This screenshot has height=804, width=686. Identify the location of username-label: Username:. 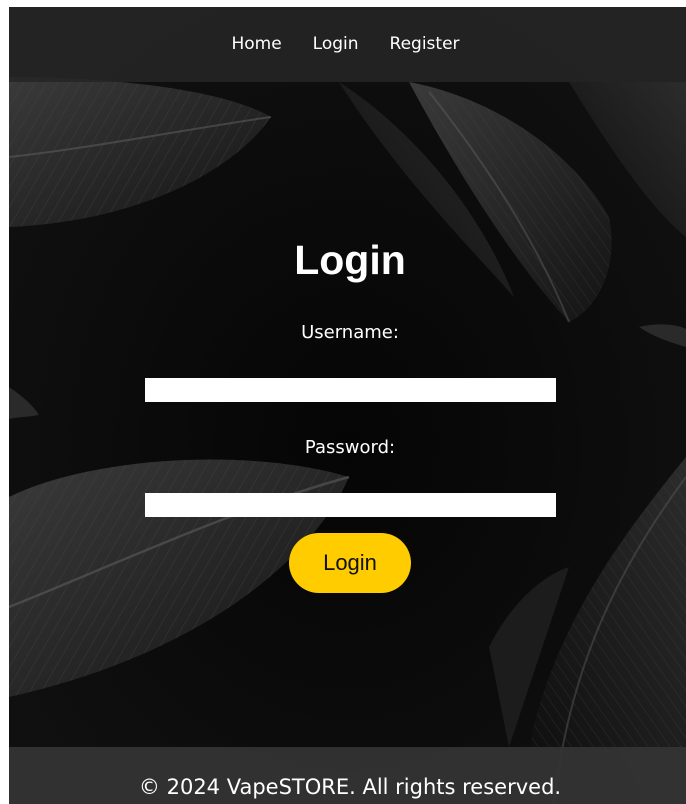
(350, 332).